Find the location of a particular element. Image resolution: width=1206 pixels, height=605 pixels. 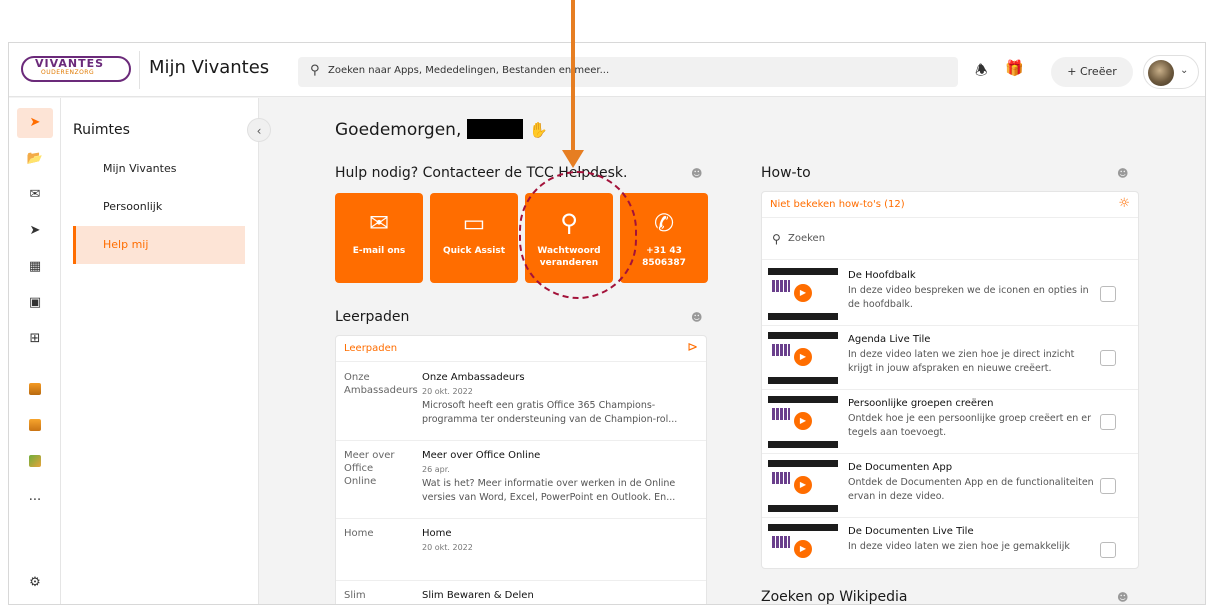

app-tile-3-icon is located at coordinates (35, 461).